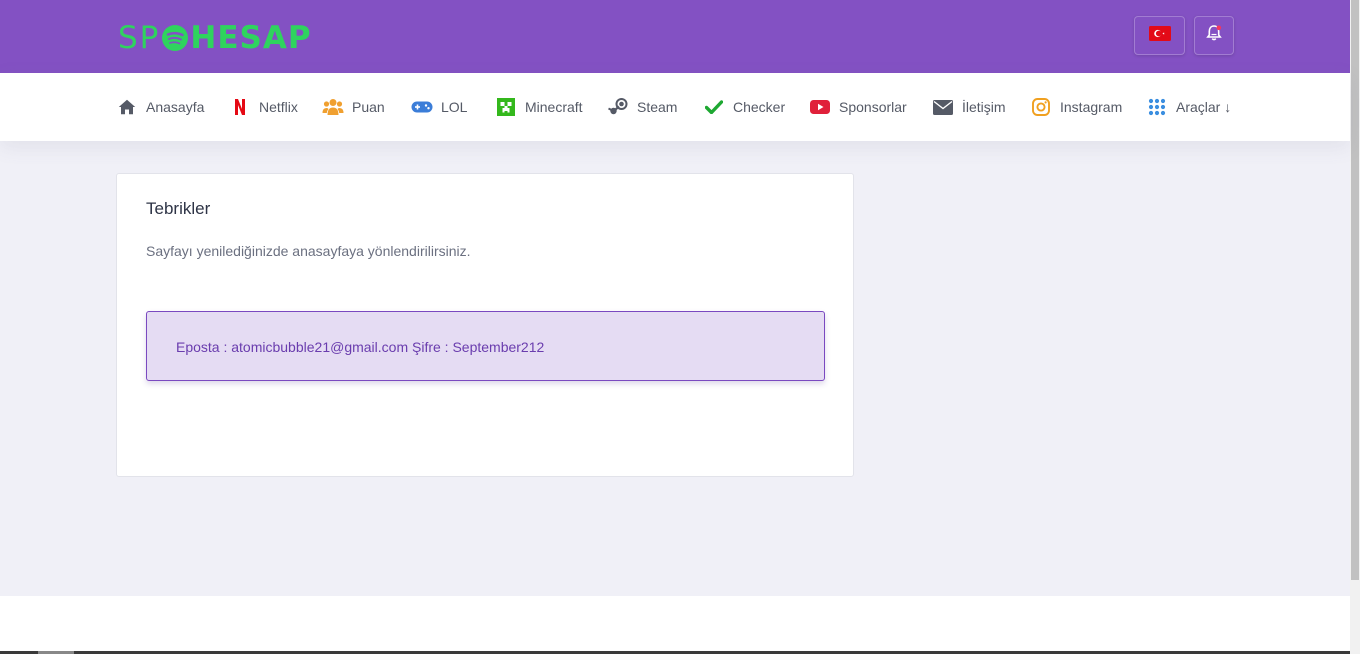  Describe the element at coordinates (127, 107) in the screenshot. I see `home-icon` at that location.